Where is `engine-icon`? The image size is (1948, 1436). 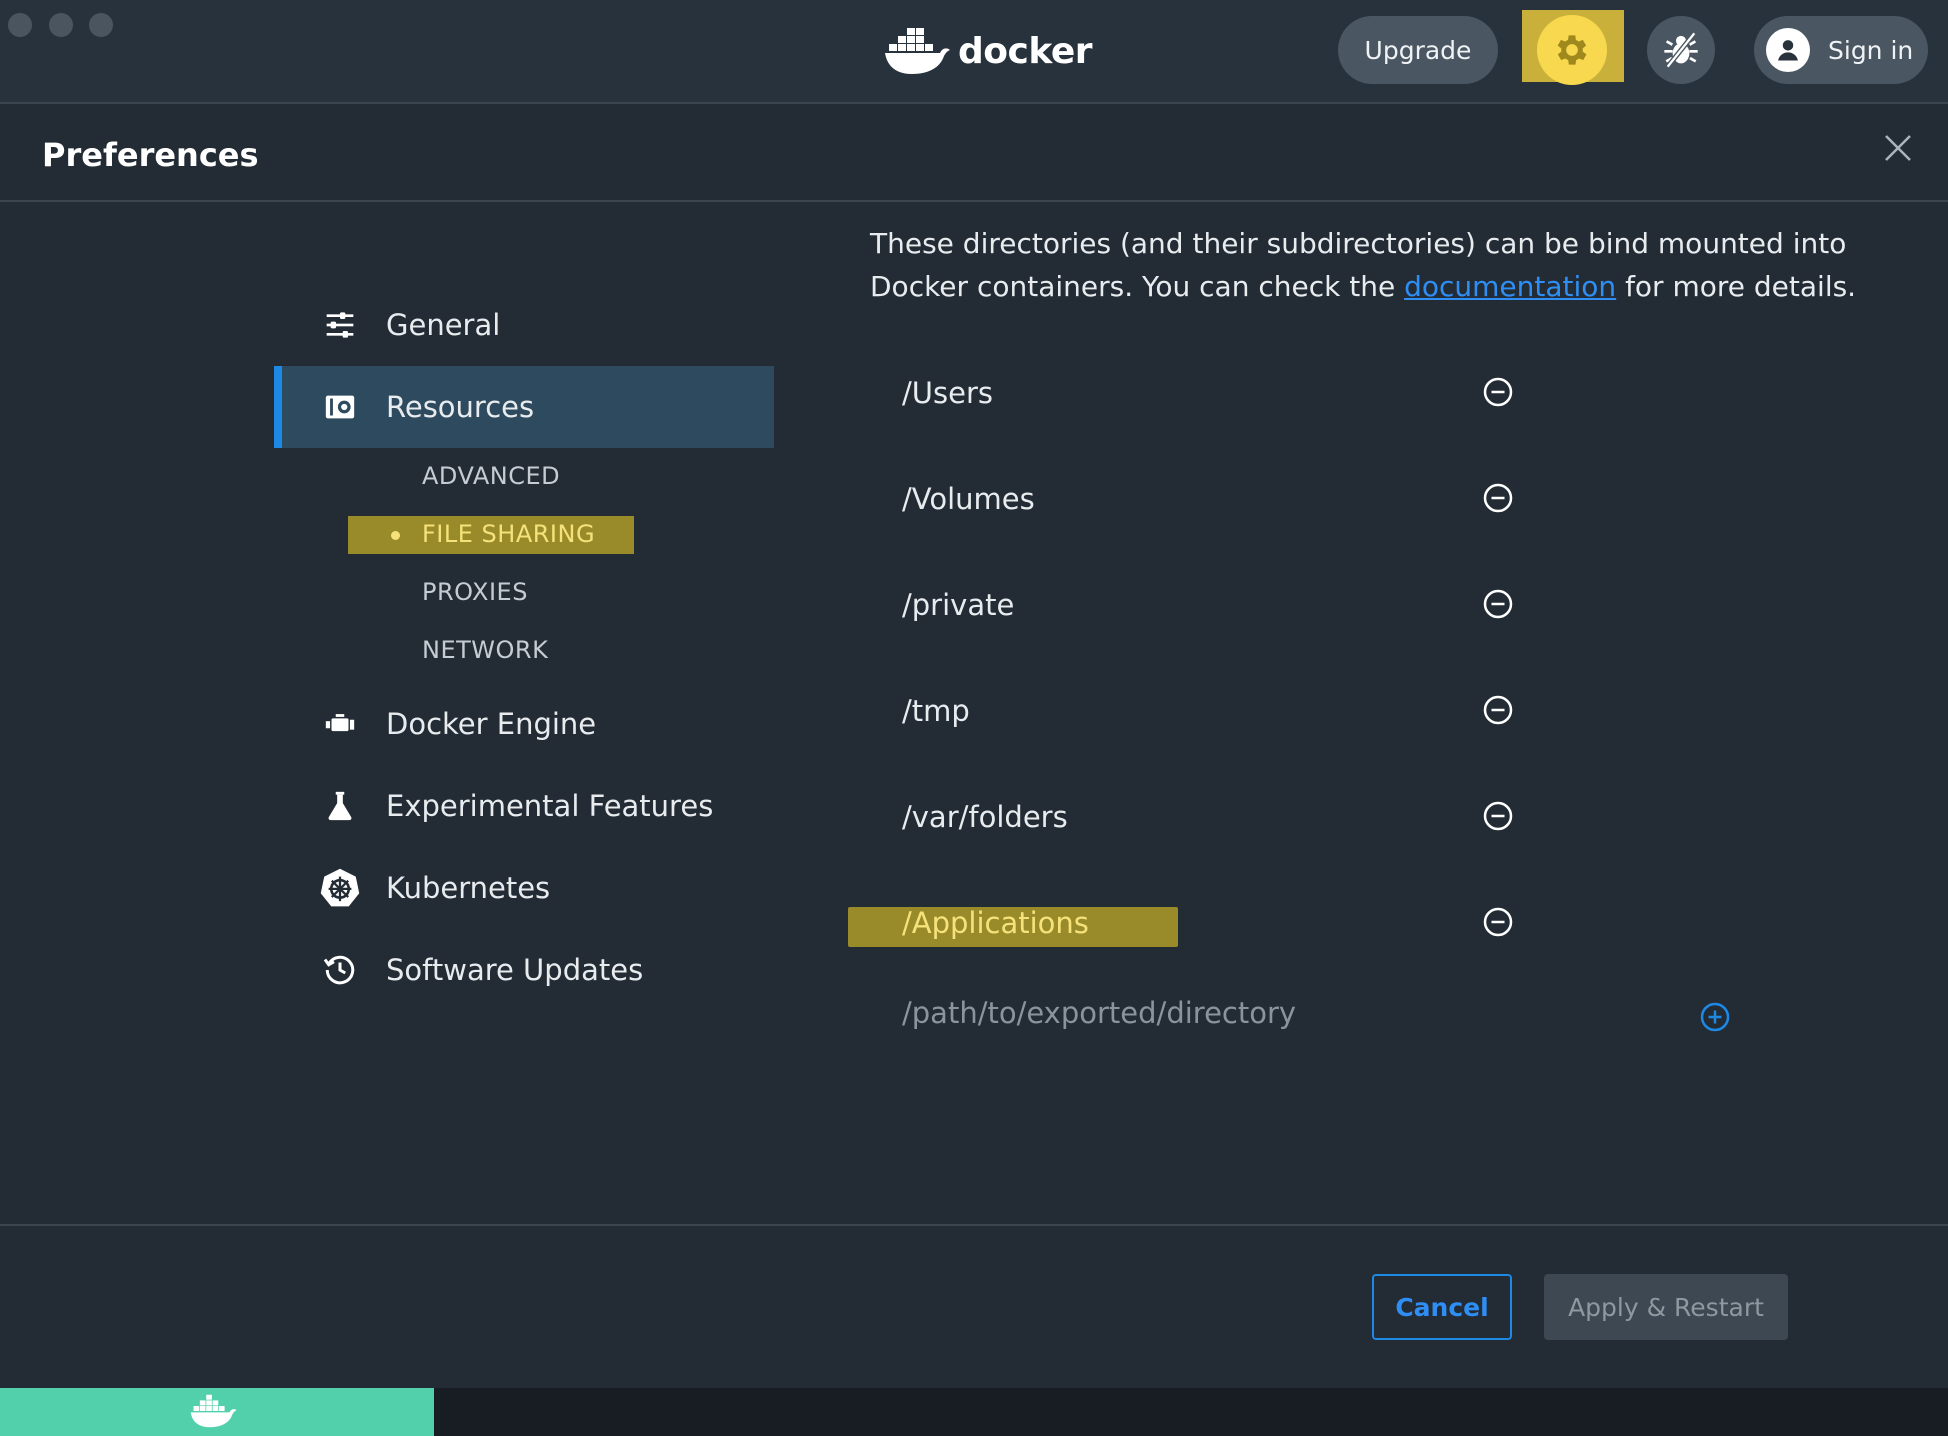 engine-icon is located at coordinates (340, 724).